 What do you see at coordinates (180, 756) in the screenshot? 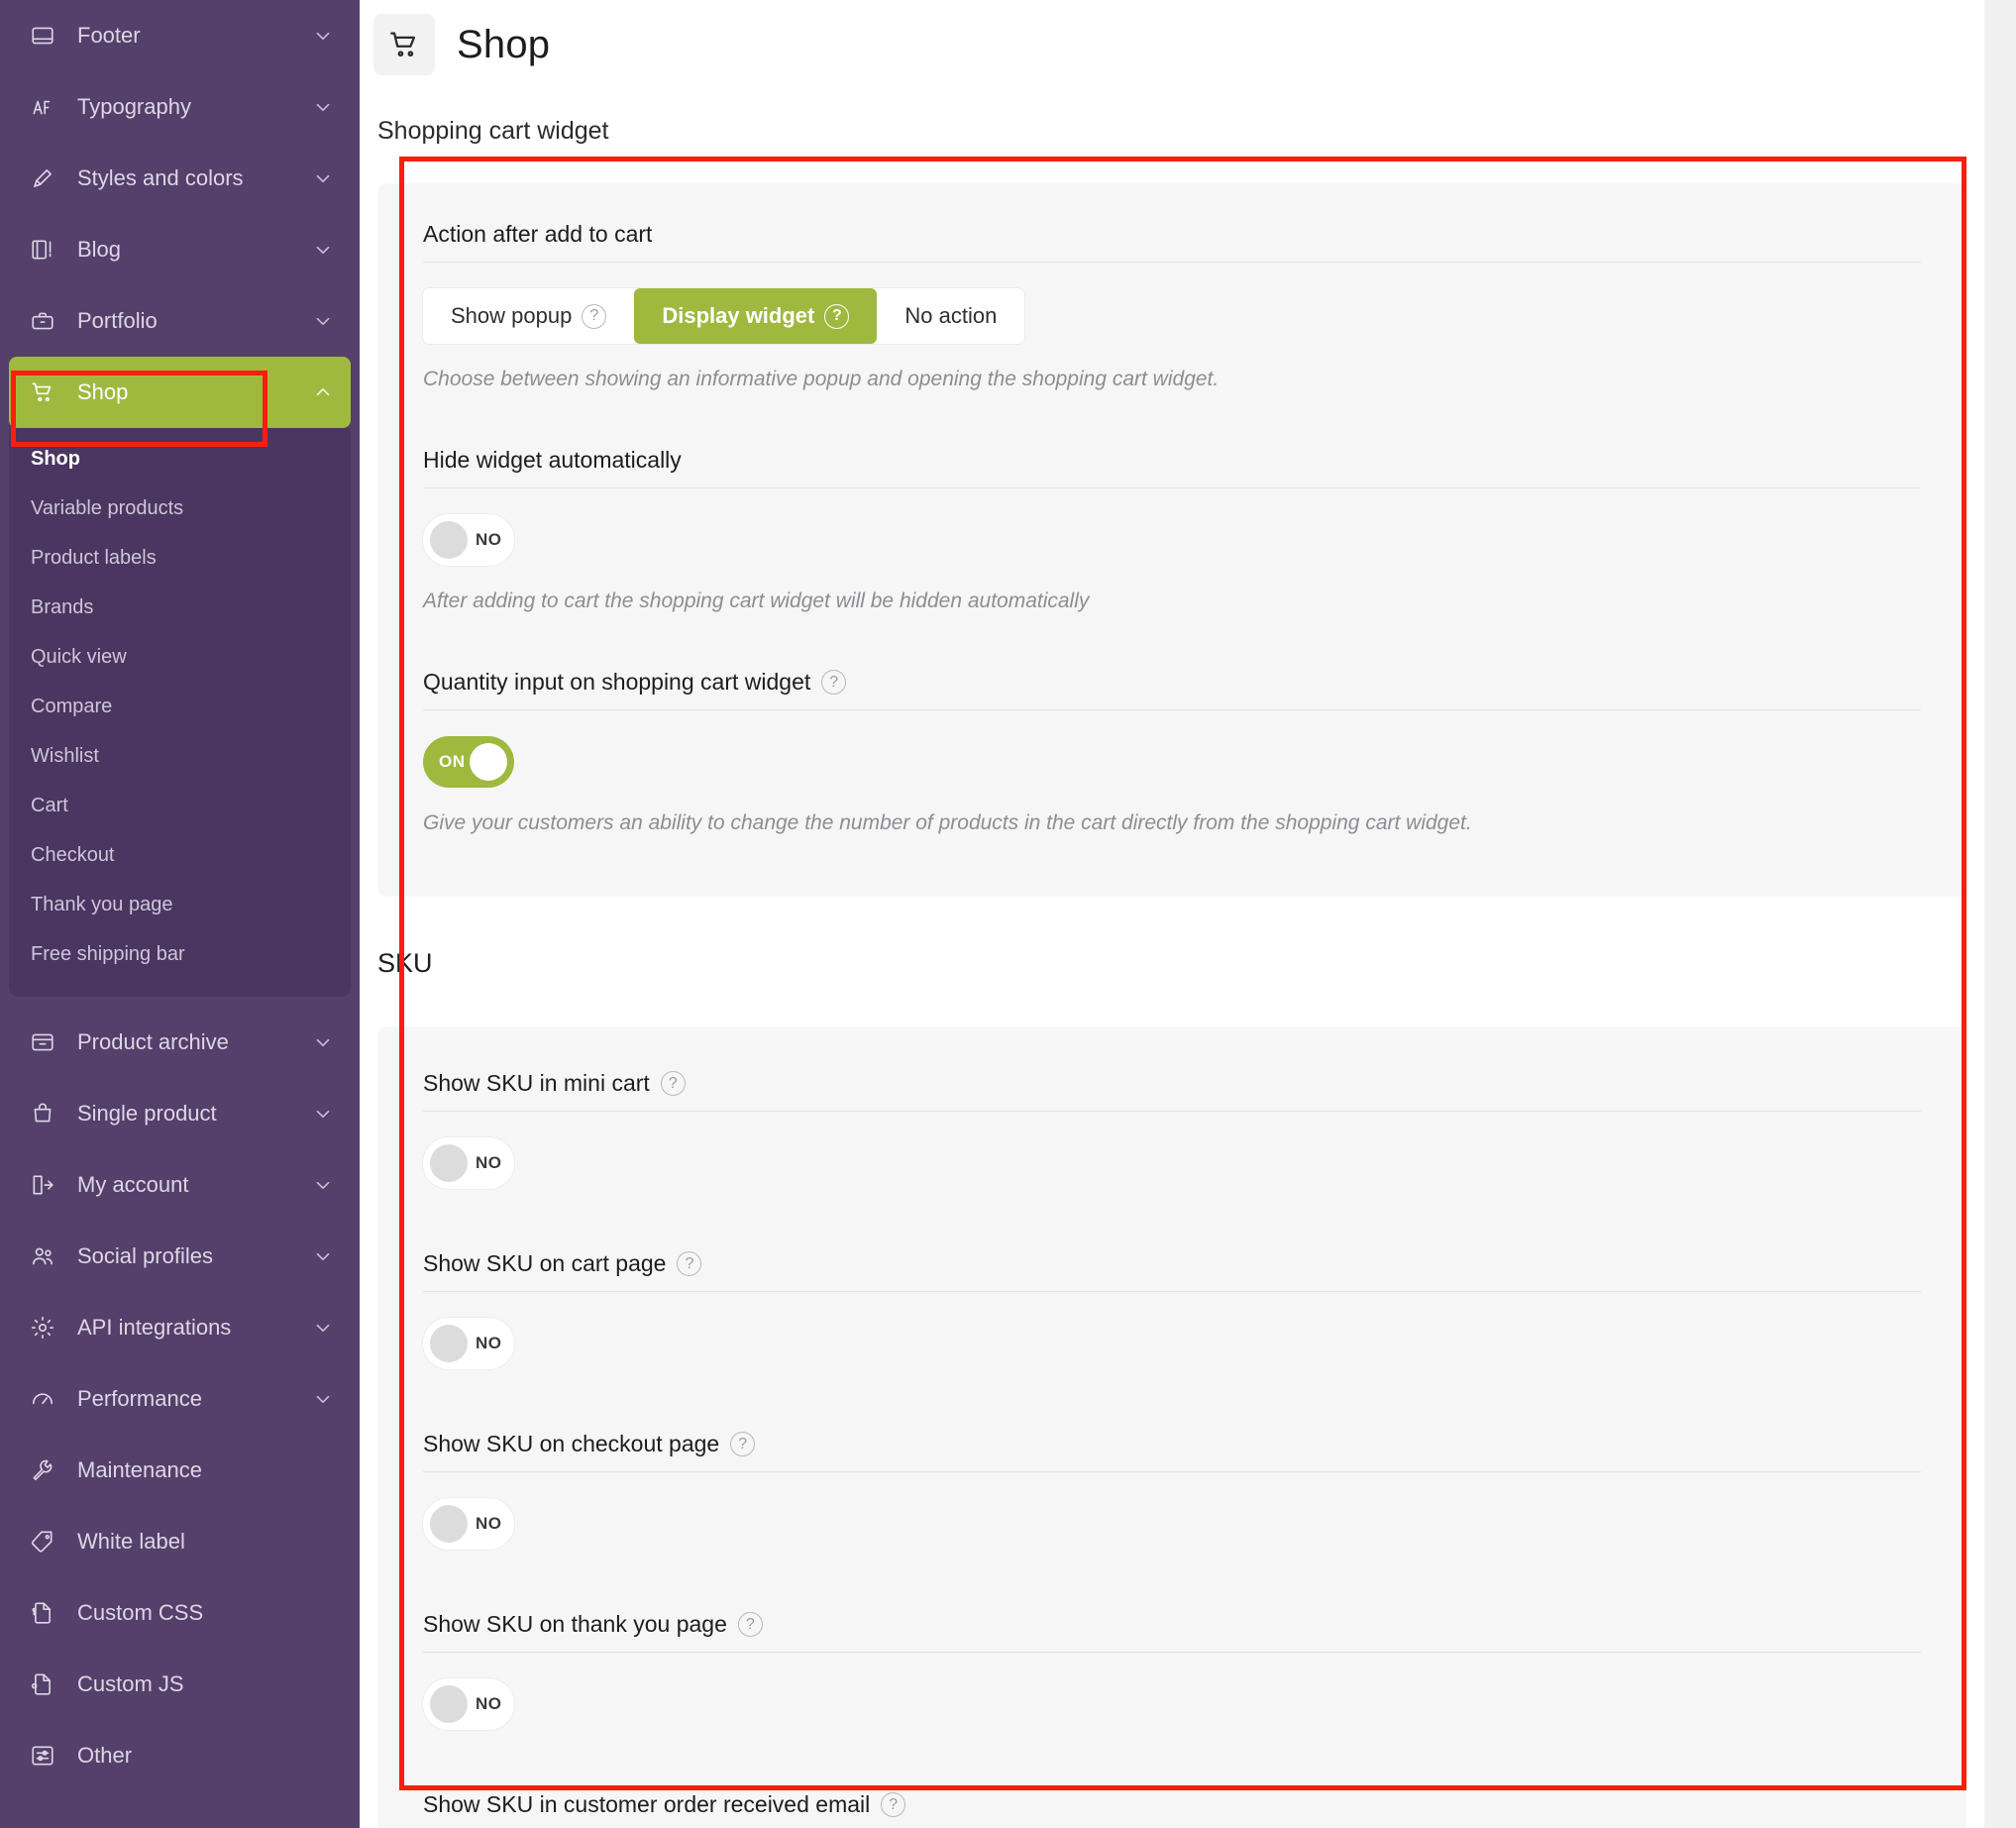
I see `submenu-item-wishlist: Wishlist` at bounding box center [180, 756].